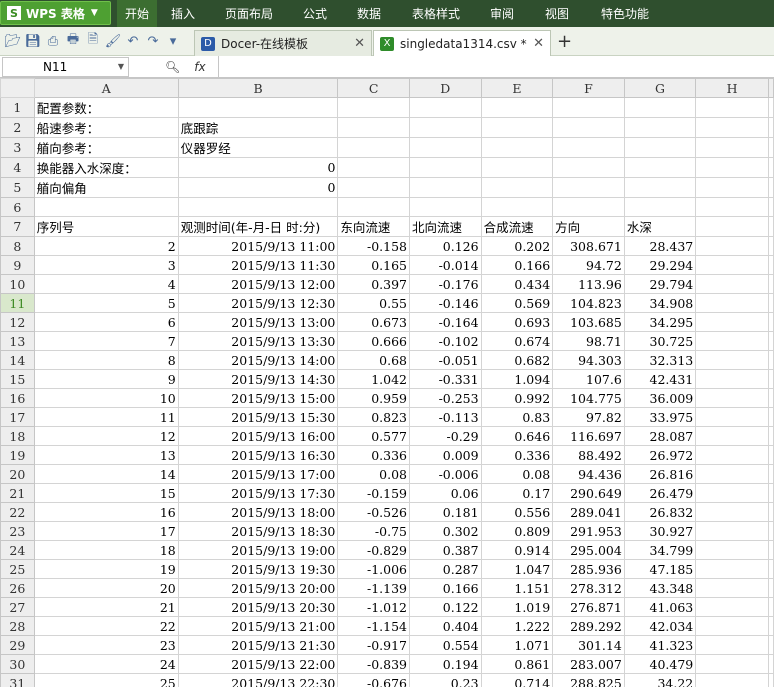  What do you see at coordinates (660, 303) in the screenshot?
I see `cell: 34.908` at bounding box center [660, 303].